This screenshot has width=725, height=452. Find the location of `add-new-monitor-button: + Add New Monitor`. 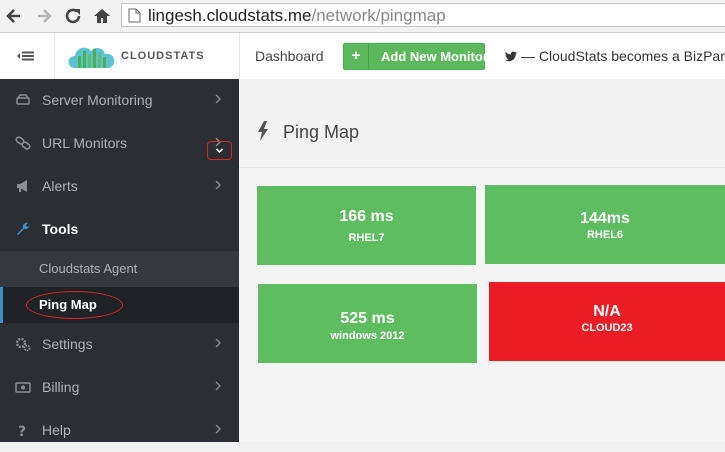

add-new-monitor-button: + Add New Monitor is located at coordinates (415, 56).